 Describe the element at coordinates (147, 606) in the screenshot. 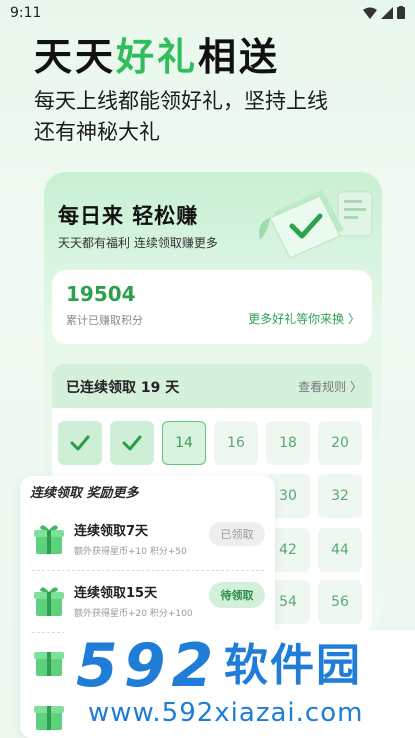

I see `reward-item: 连续领取15天 额外获得星币+20 积分+100 待领取` at that location.